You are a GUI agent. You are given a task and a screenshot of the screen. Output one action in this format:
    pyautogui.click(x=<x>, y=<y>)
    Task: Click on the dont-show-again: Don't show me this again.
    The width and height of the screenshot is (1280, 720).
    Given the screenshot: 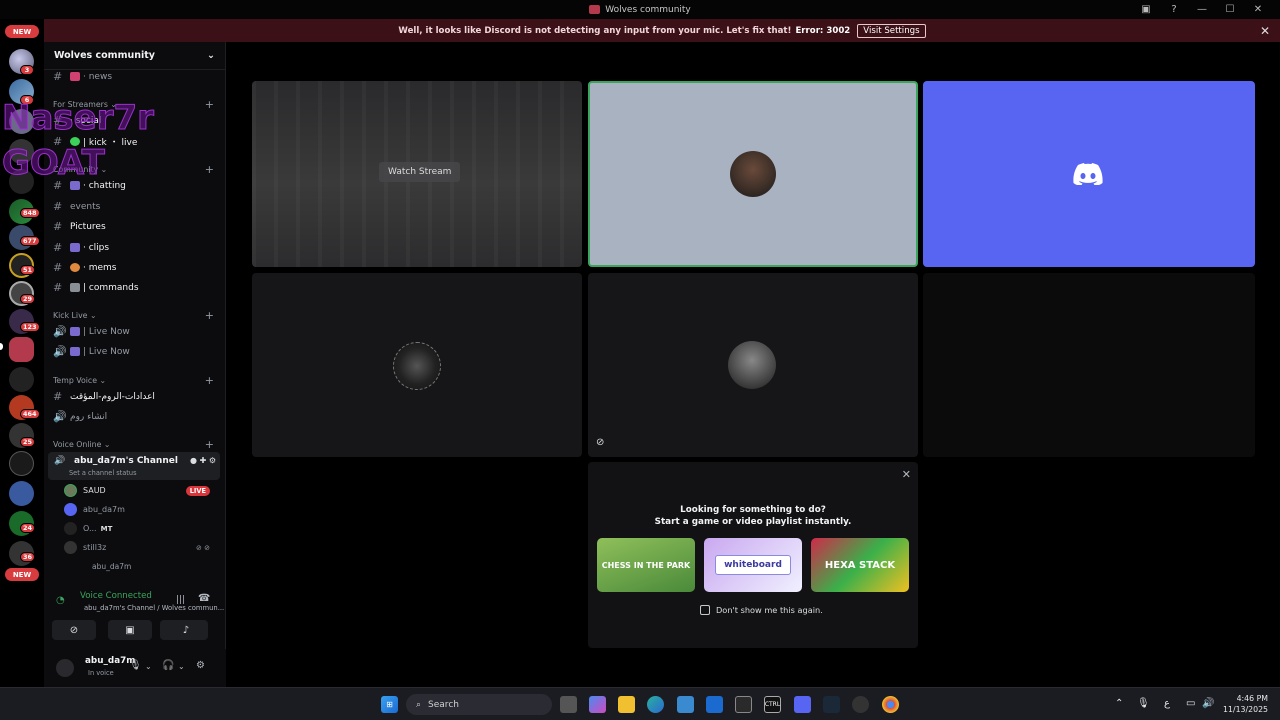 What is the action you would take?
    pyautogui.click(x=761, y=610)
    